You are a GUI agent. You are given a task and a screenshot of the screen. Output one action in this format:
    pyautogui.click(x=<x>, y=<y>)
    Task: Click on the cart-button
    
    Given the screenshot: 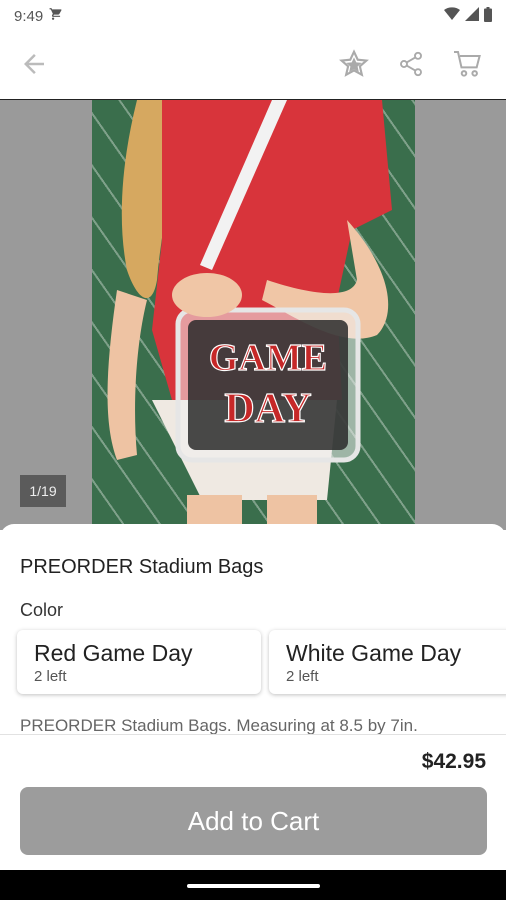 What is the action you would take?
    pyautogui.click(x=468, y=66)
    